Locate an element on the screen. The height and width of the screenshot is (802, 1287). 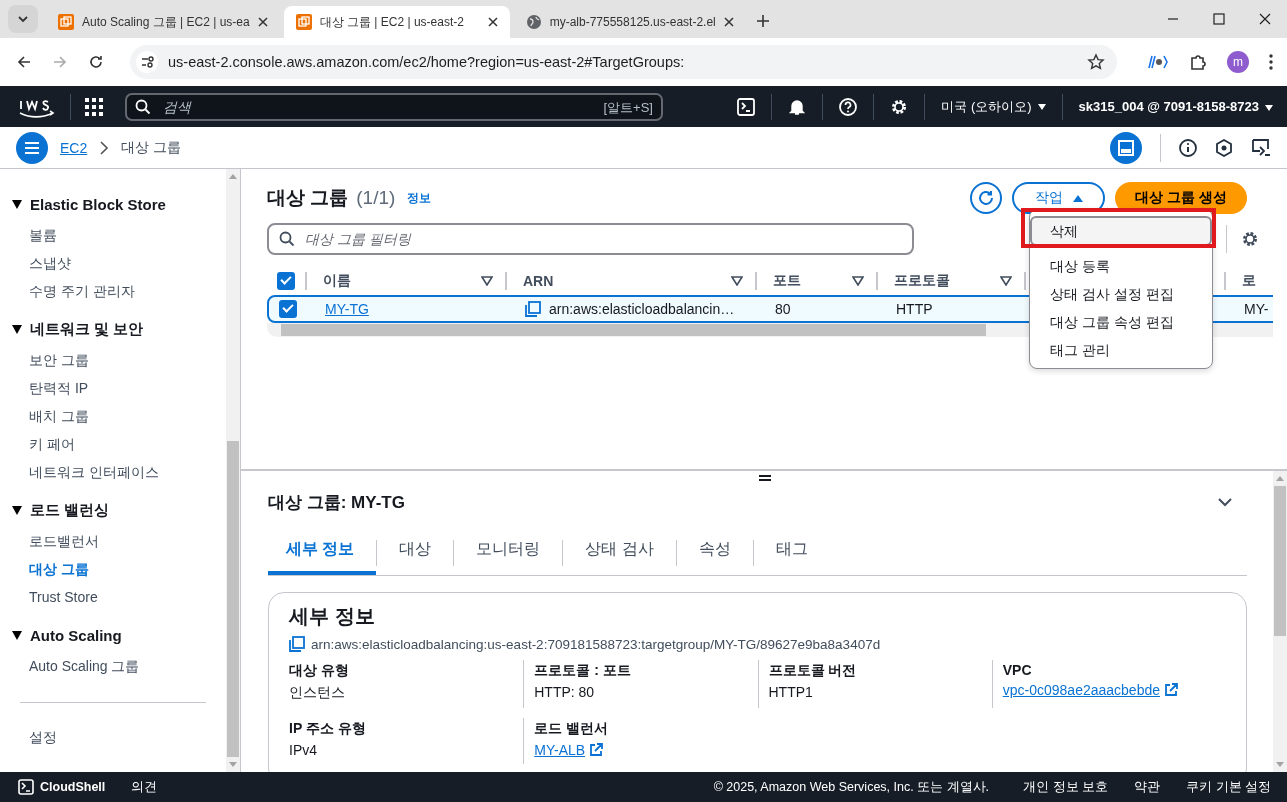
nav-section-toggle: Auto Scaling is located at coordinates (119, 635).